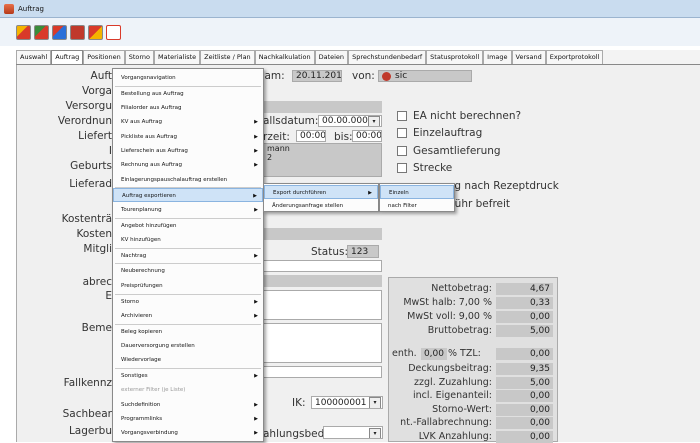  I want to click on address-field: mann 2, so click(322, 160).